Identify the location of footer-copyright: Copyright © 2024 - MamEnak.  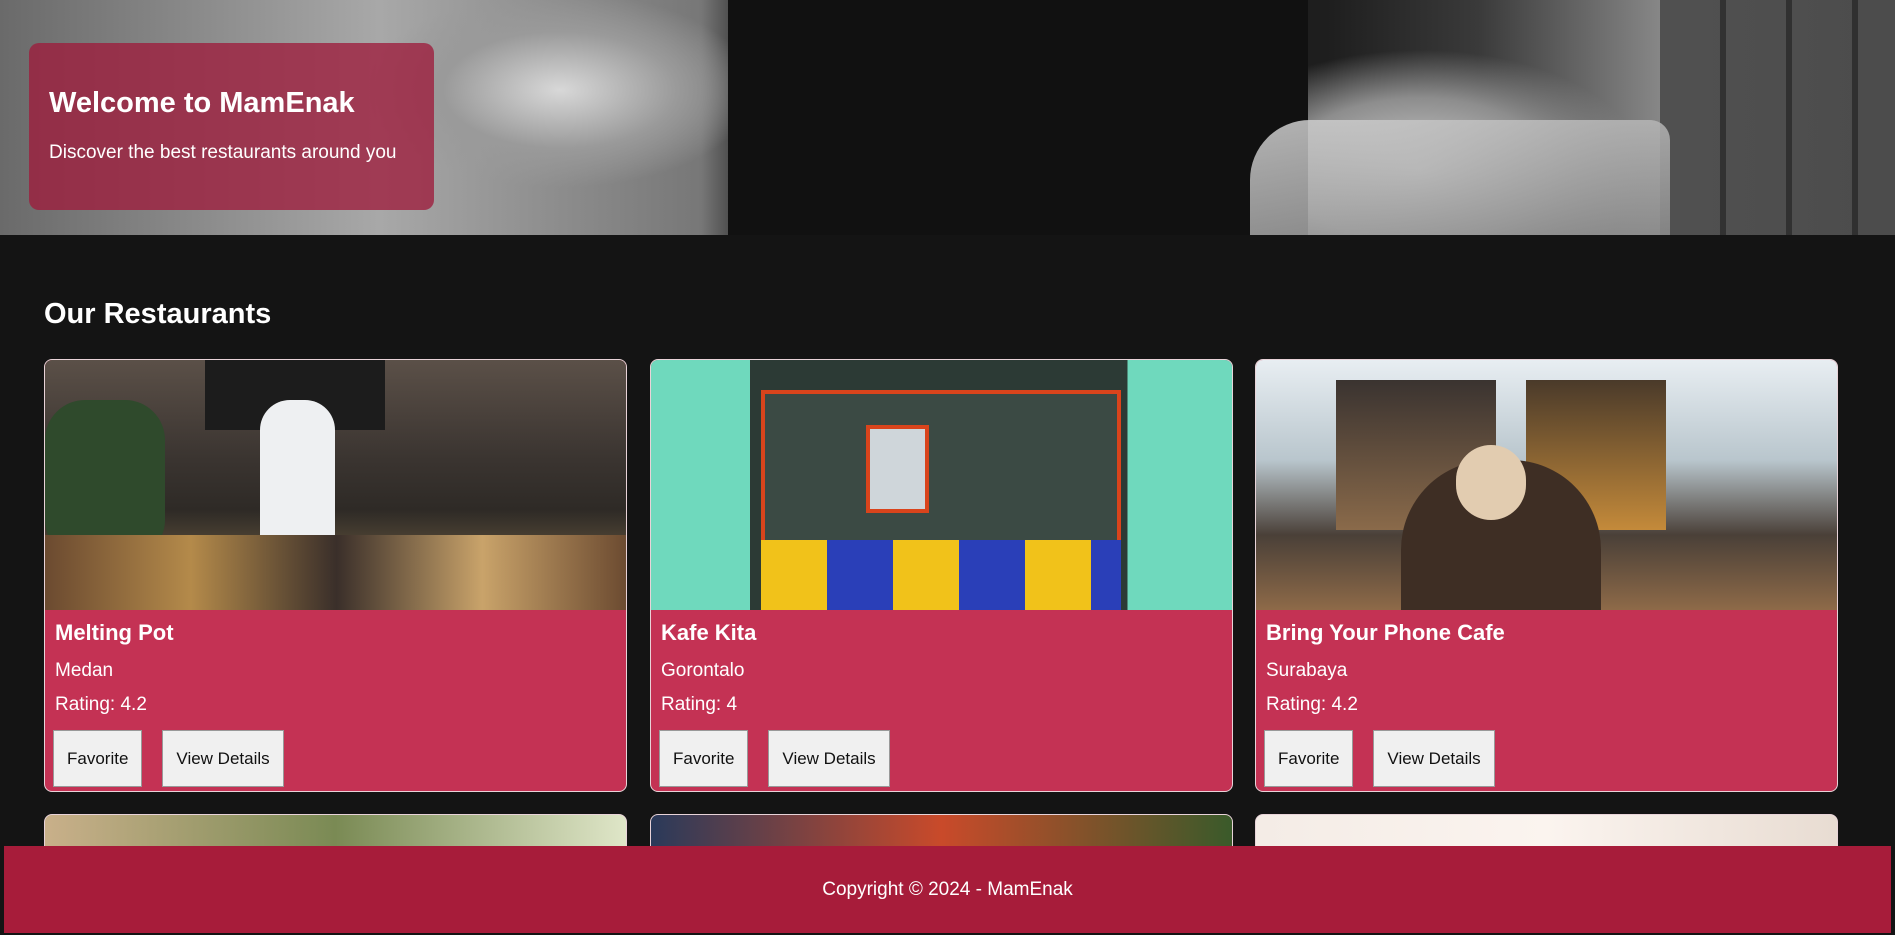
(947, 889).